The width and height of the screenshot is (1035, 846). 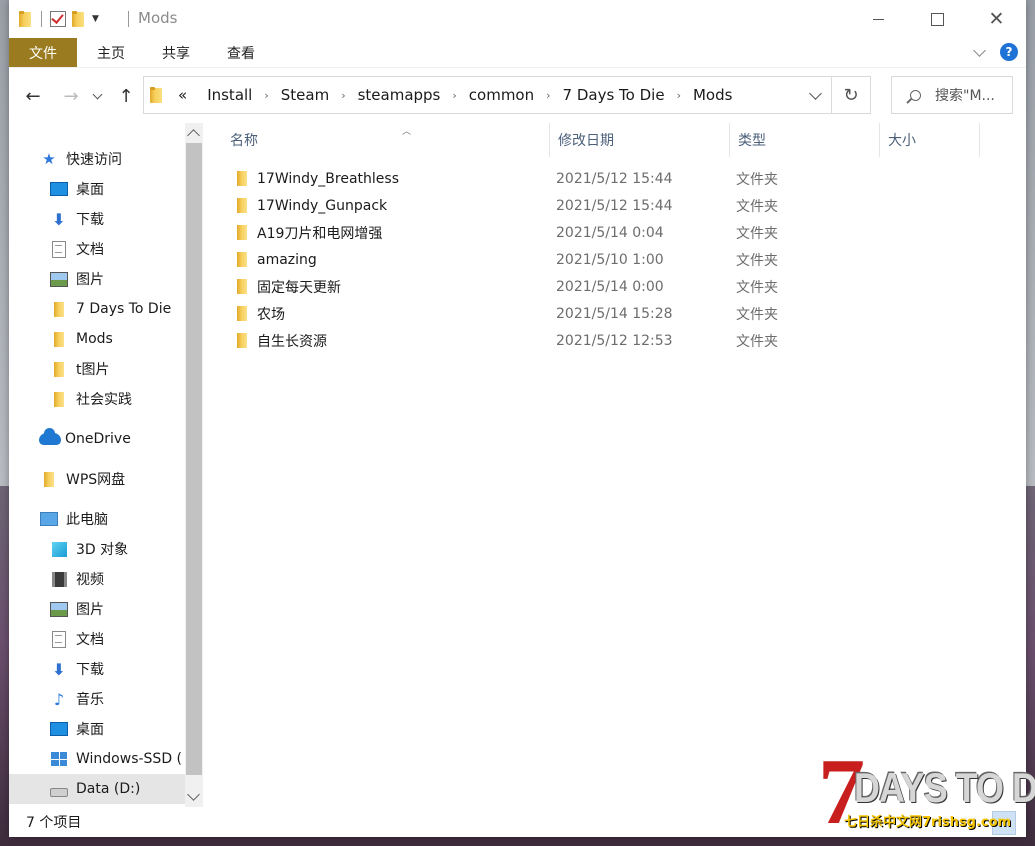 I want to click on quick-access-toolbar: ▼, so click(x=59, y=19).